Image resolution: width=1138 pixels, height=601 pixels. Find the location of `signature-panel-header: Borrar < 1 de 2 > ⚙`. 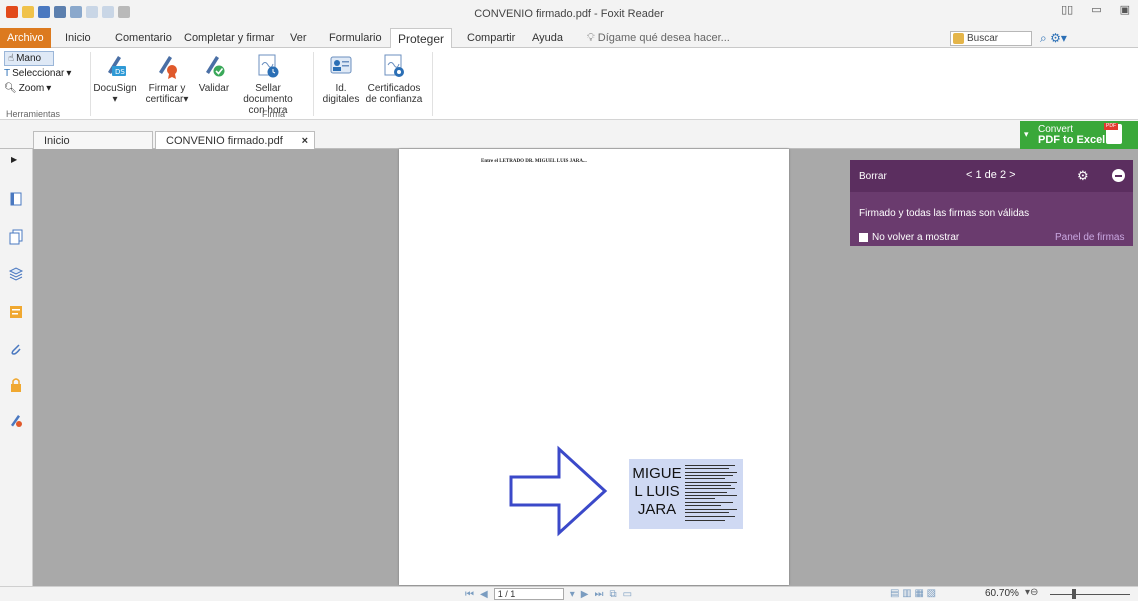

signature-panel-header: Borrar < 1 de 2 > ⚙ is located at coordinates (991, 176).